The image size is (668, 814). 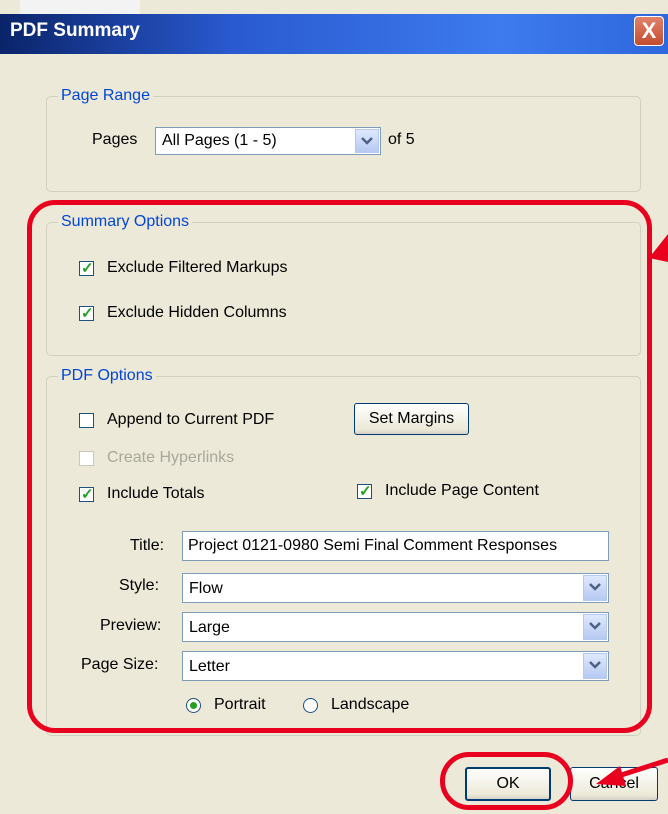 I want to click on page-range-group-title: Page Range, so click(x=105, y=96).